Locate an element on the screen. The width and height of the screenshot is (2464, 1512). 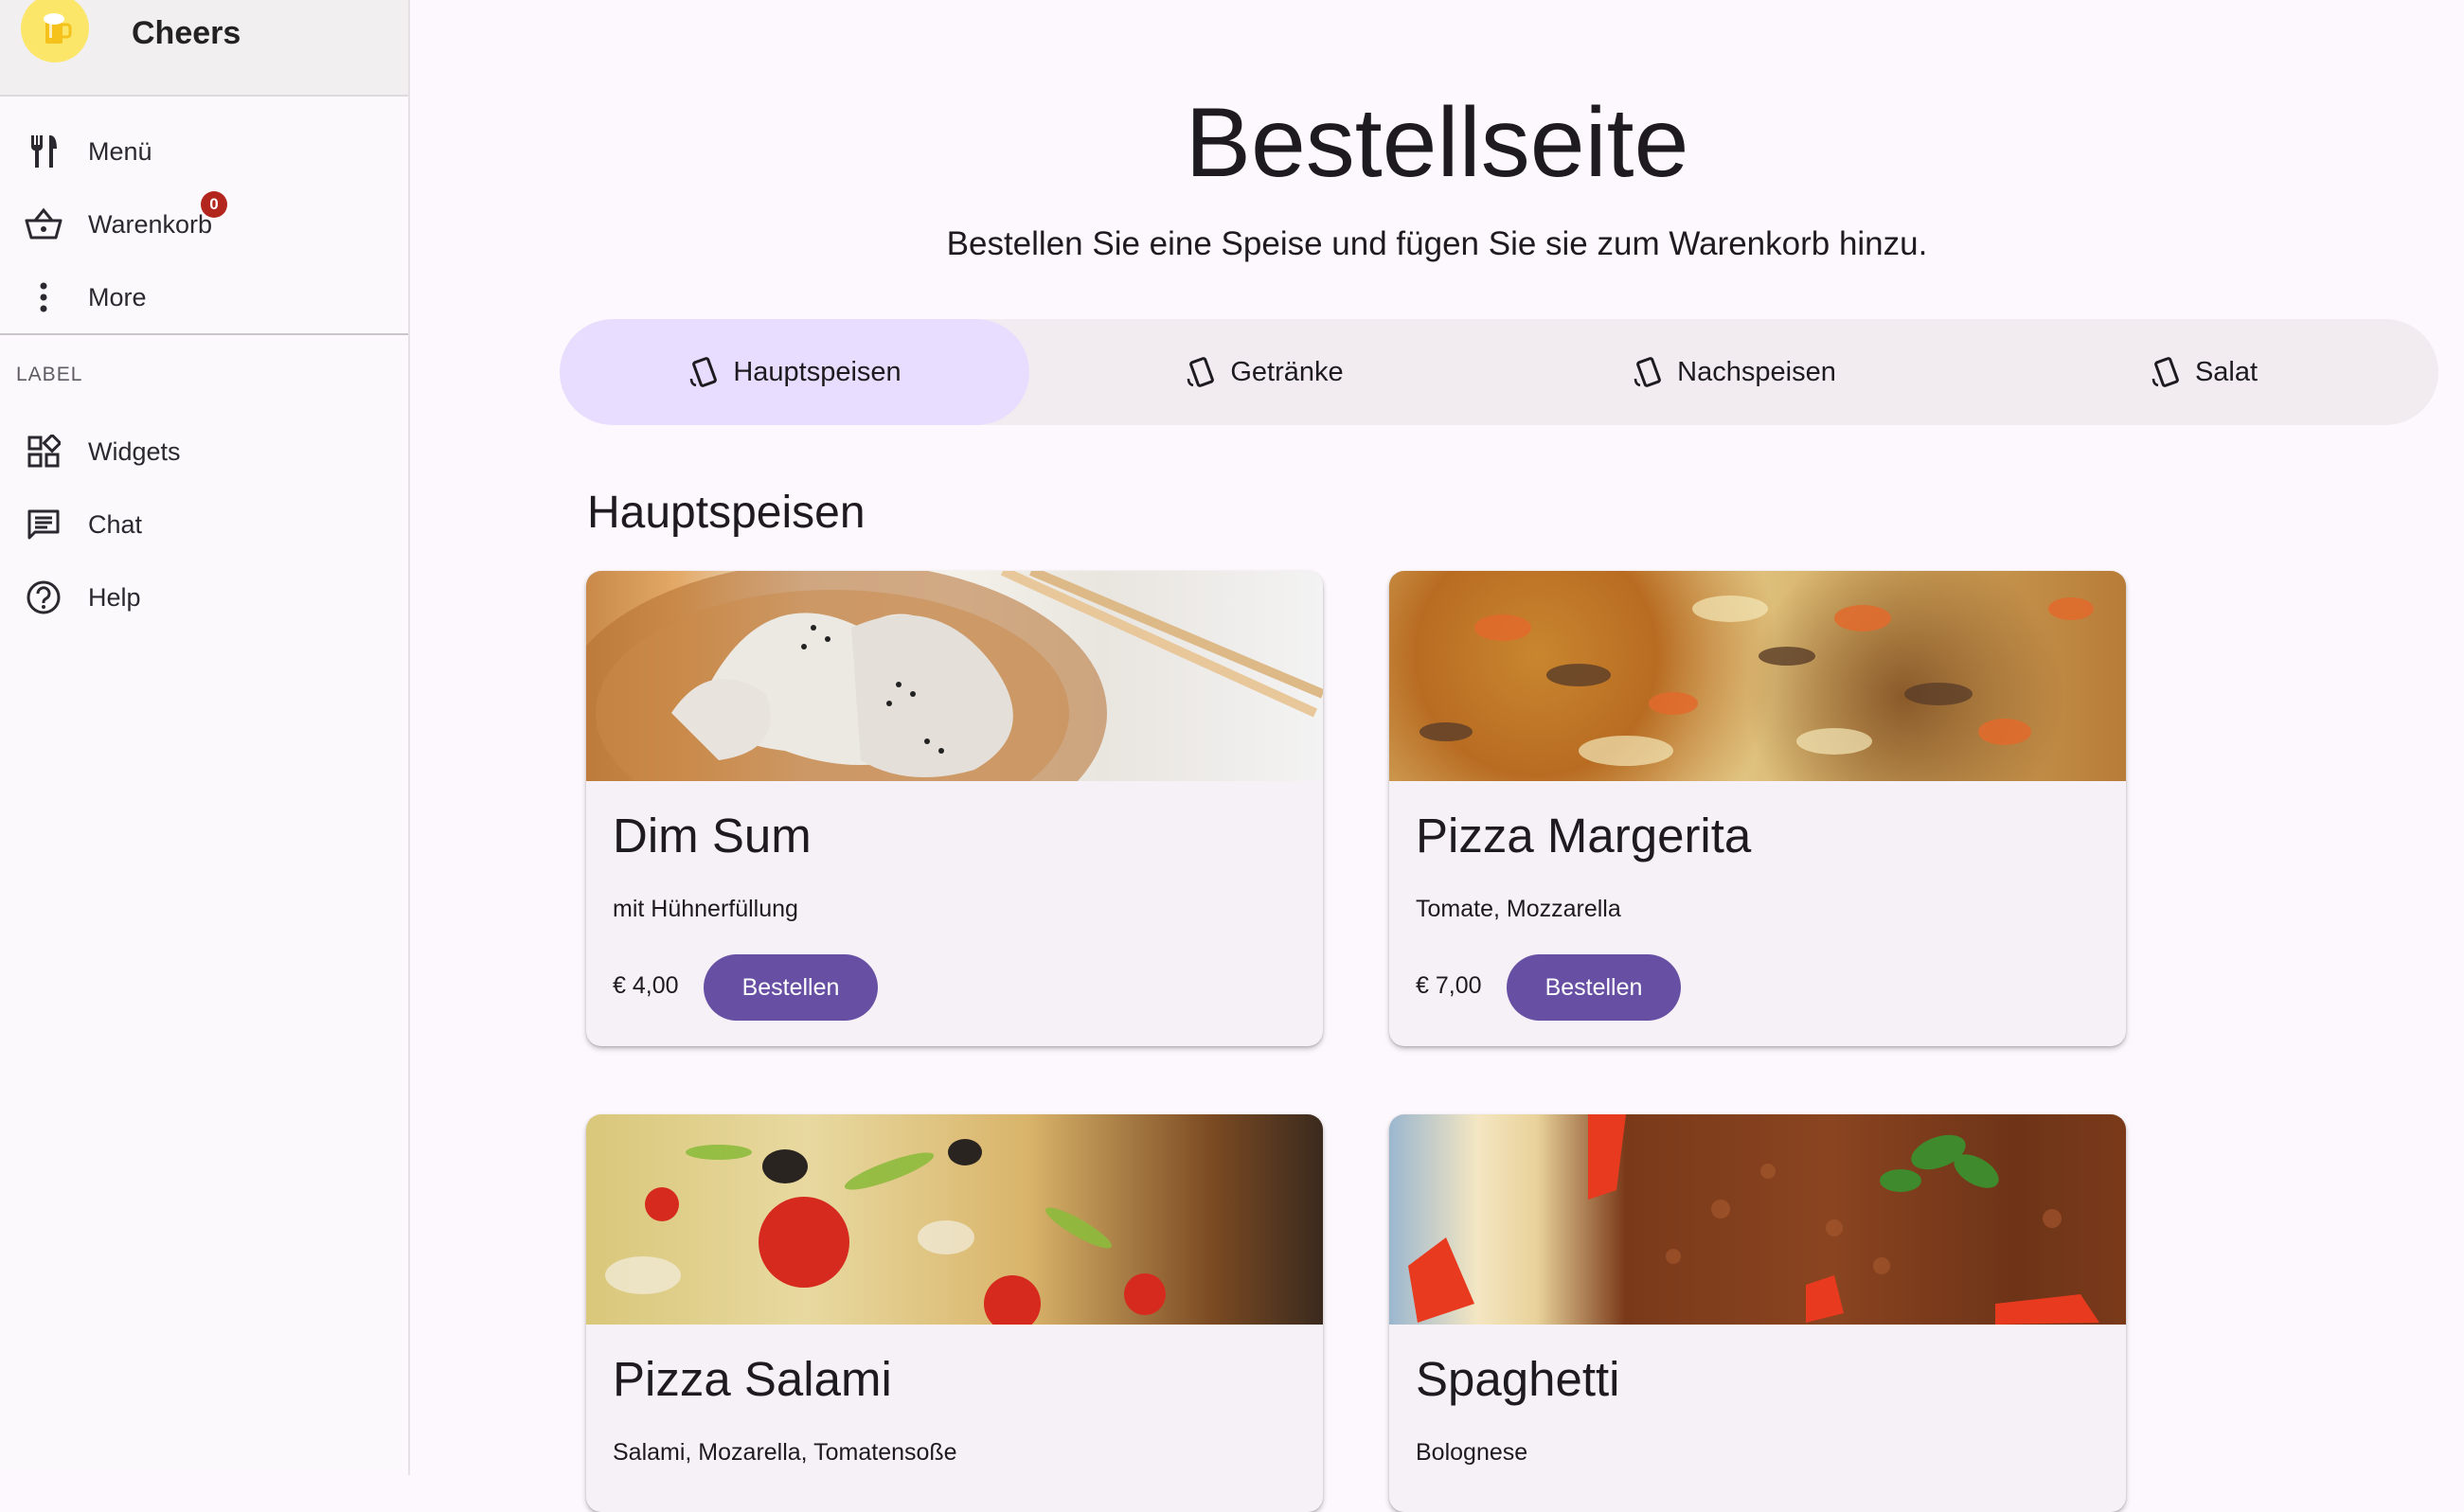
card-price: € 7,00 is located at coordinates (1449, 985).